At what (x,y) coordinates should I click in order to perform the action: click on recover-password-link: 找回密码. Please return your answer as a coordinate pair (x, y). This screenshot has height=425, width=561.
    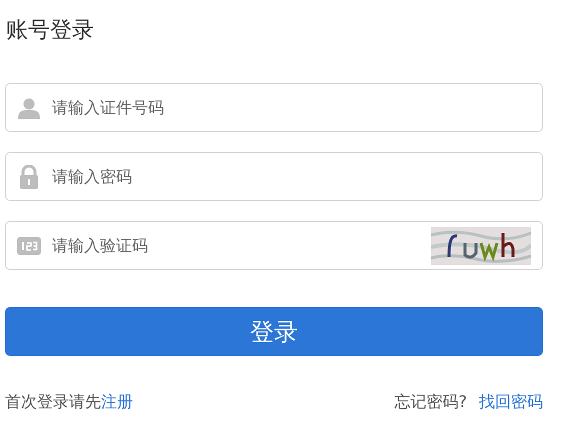
    Looking at the image, I should click on (511, 402).